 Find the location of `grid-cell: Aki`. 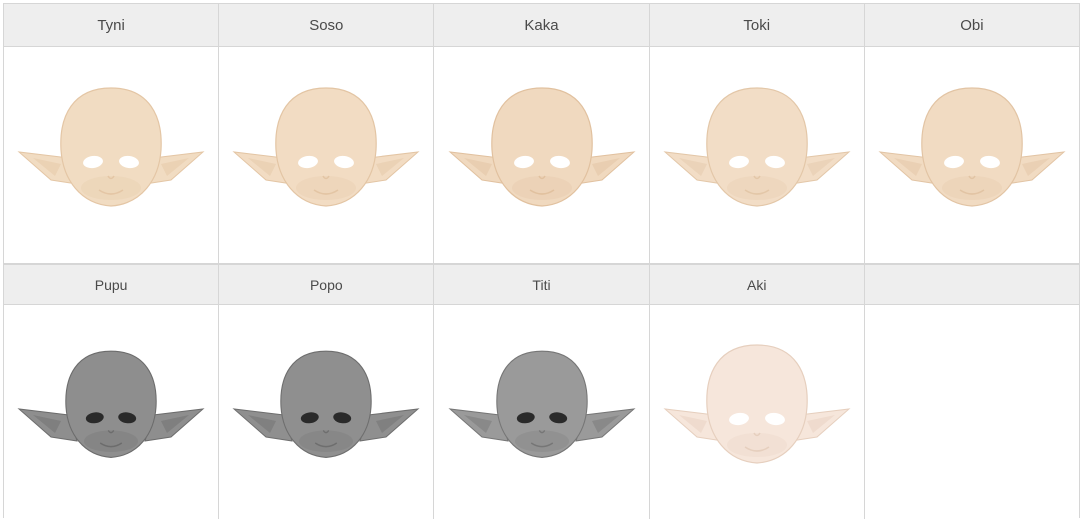

grid-cell: Aki is located at coordinates (757, 392).